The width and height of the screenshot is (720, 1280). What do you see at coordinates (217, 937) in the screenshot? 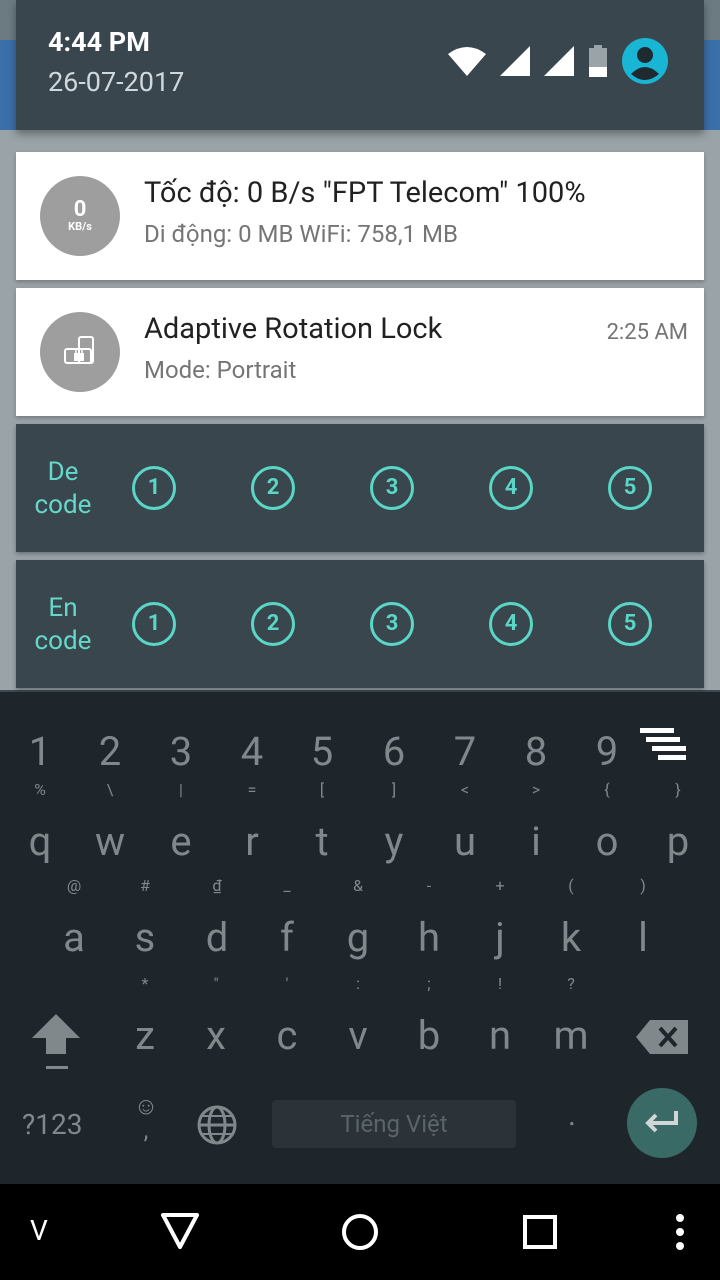
I see `key-label: d` at bounding box center [217, 937].